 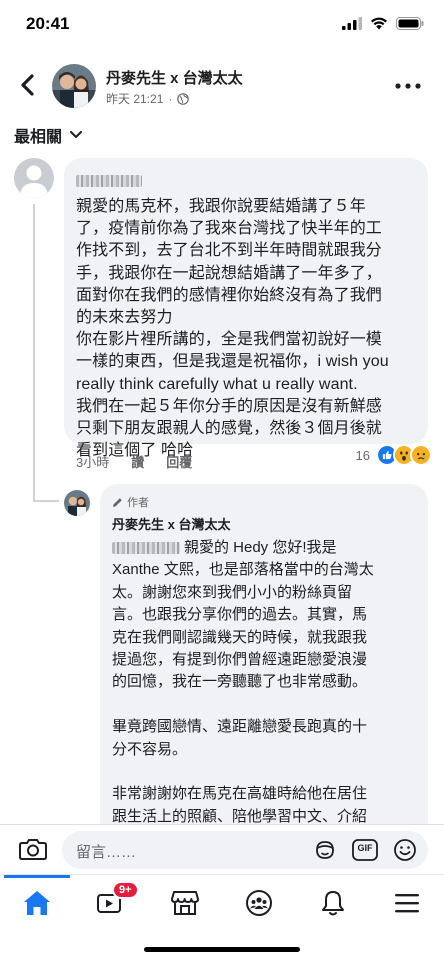 I want to click on menu-icon, so click(x=407, y=903).